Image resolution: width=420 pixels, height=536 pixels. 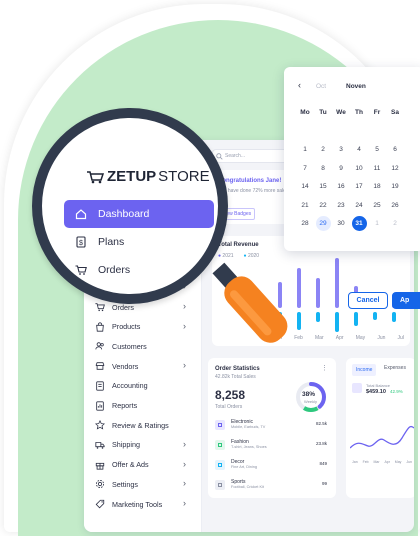 I want to click on sidebar-item-vendors: Vendors ›, so click(x=144, y=366).